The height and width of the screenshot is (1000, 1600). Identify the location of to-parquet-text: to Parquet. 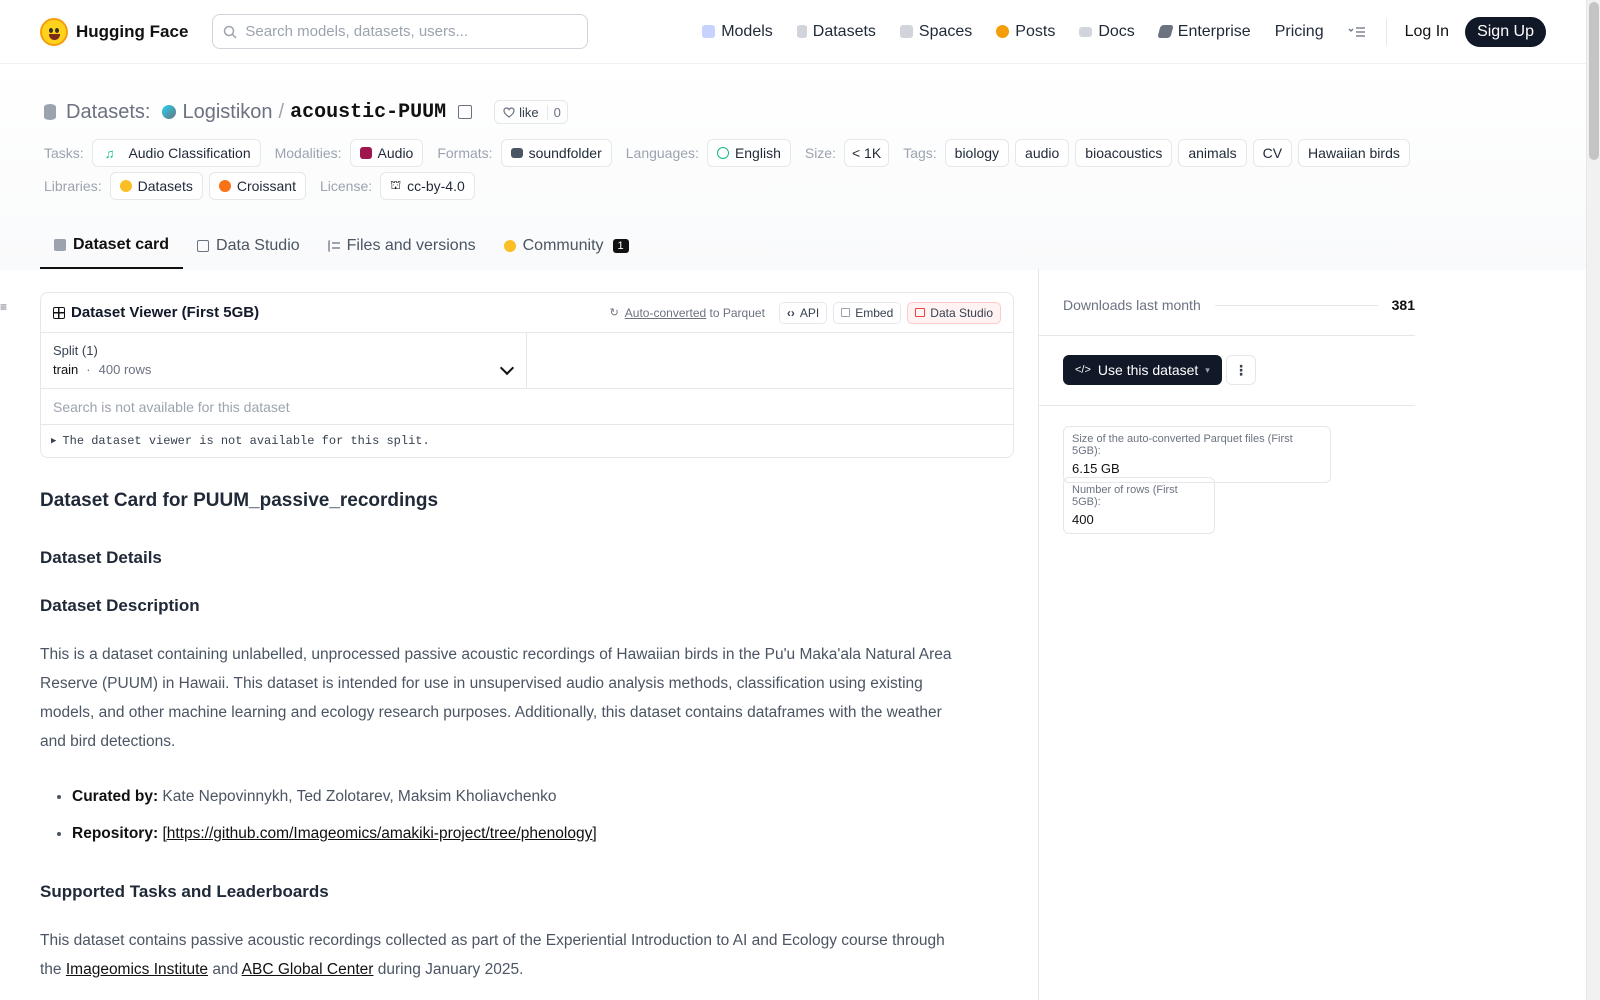
(737, 312).